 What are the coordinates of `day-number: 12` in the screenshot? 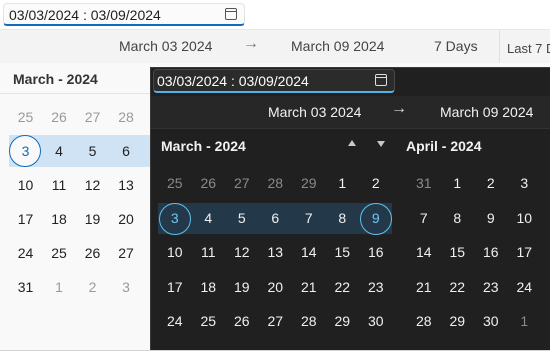 It's located at (242, 252).